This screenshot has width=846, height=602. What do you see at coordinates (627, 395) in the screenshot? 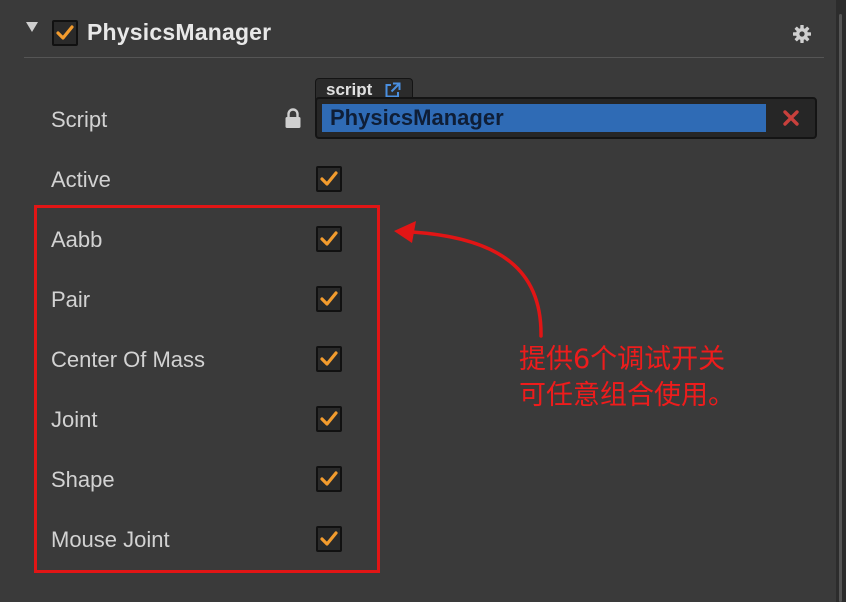
I see `annotation-line-2: 可任意组合使用。` at bounding box center [627, 395].